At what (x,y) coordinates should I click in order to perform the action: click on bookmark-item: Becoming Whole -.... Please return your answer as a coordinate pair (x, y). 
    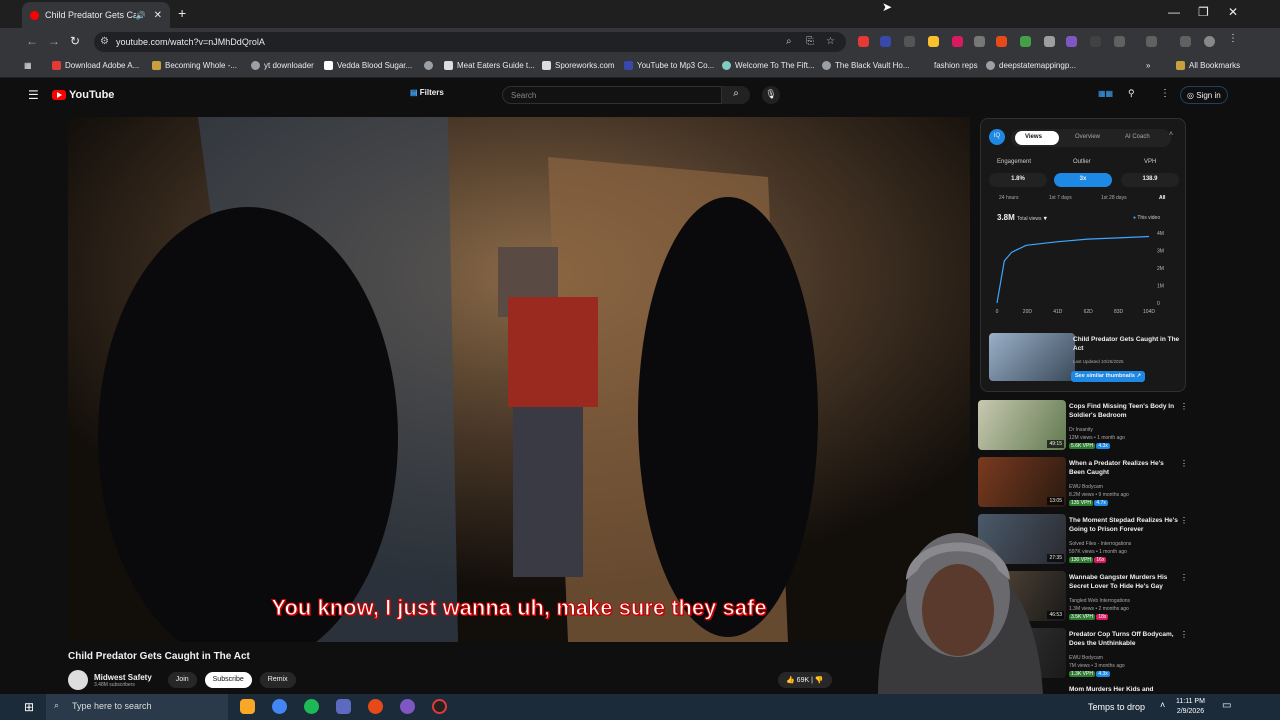
    Looking at the image, I should click on (194, 65).